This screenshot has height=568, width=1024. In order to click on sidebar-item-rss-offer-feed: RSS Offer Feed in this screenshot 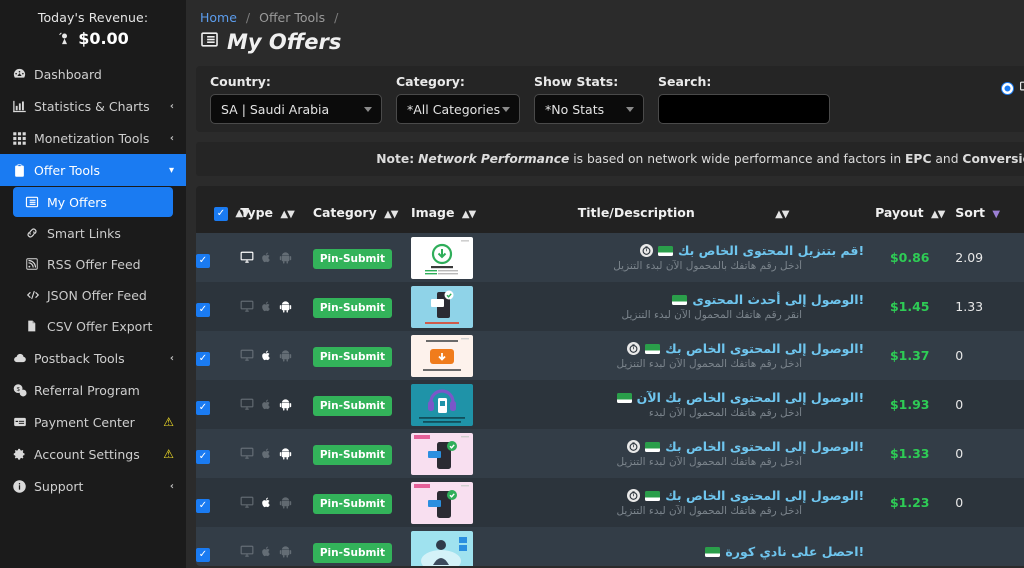, I will do `click(93, 264)`.